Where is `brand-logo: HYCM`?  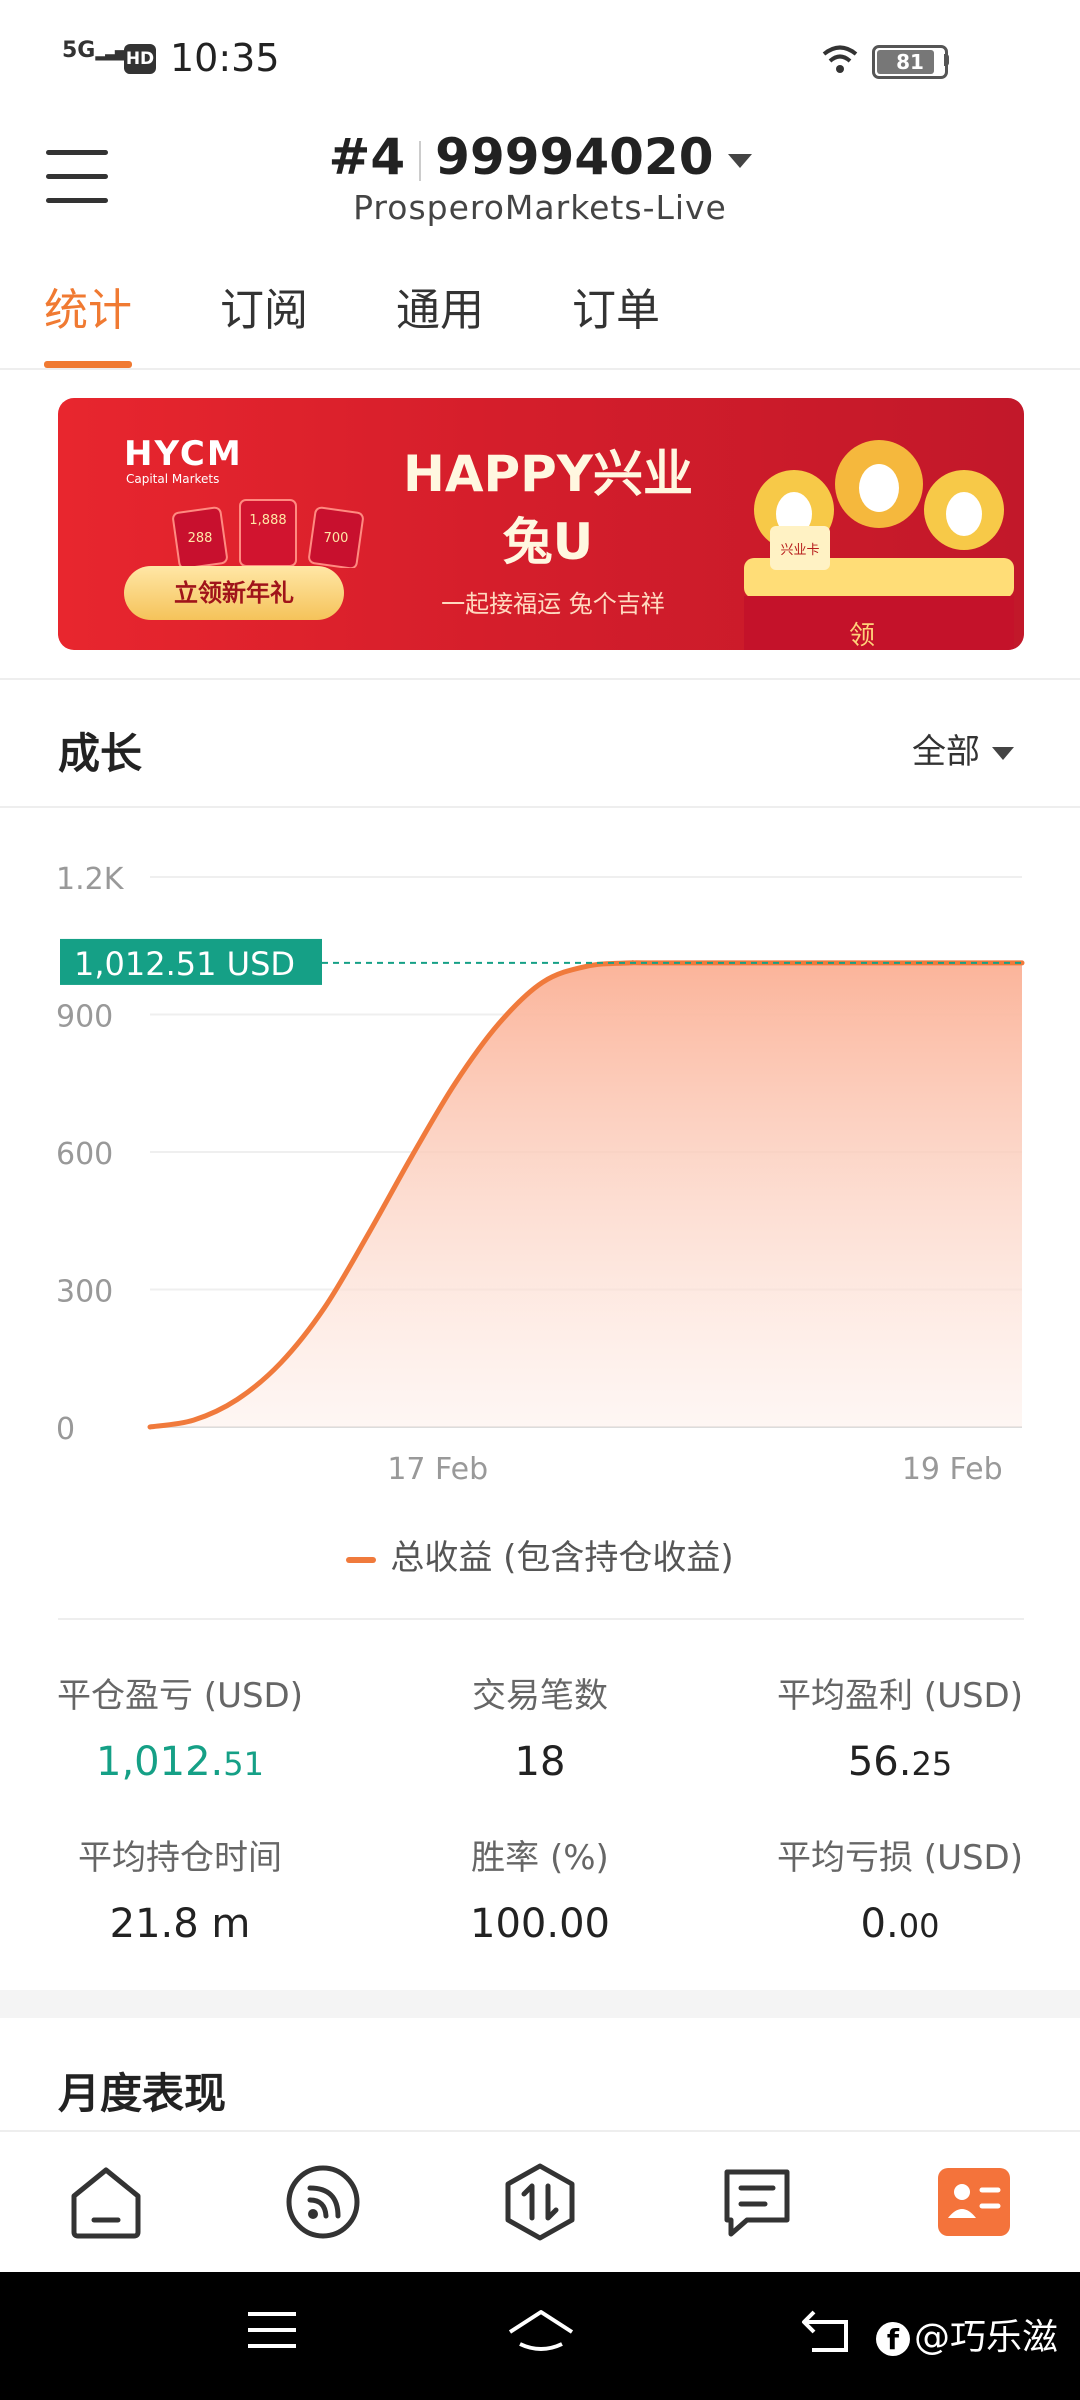 brand-logo: HYCM is located at coordinates (183, 454).